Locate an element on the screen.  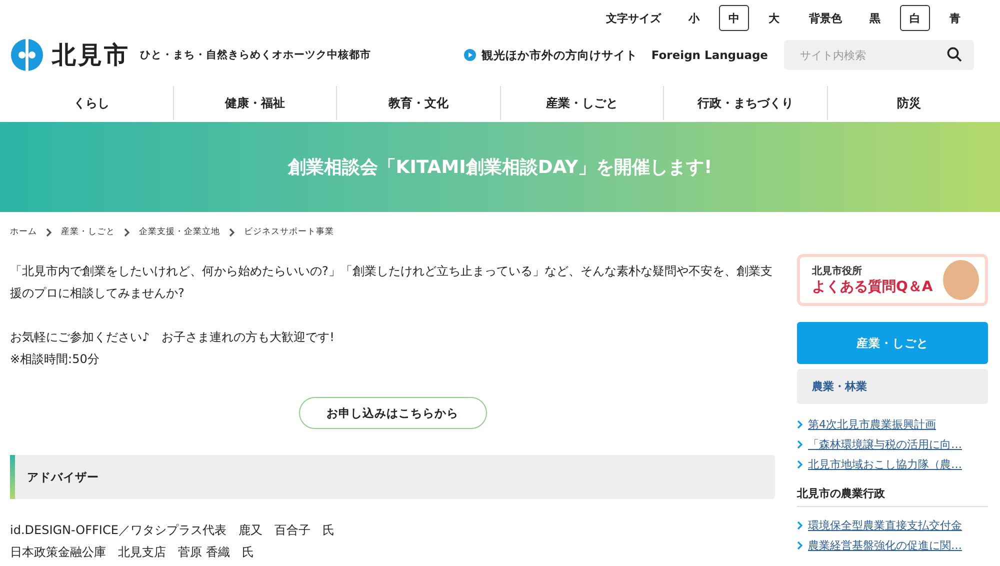
advisor-text: id.DESIGN-OFFICE／ワタシプラス代表 鹿又 百合子 氏 is located at coordinates (173, 530).